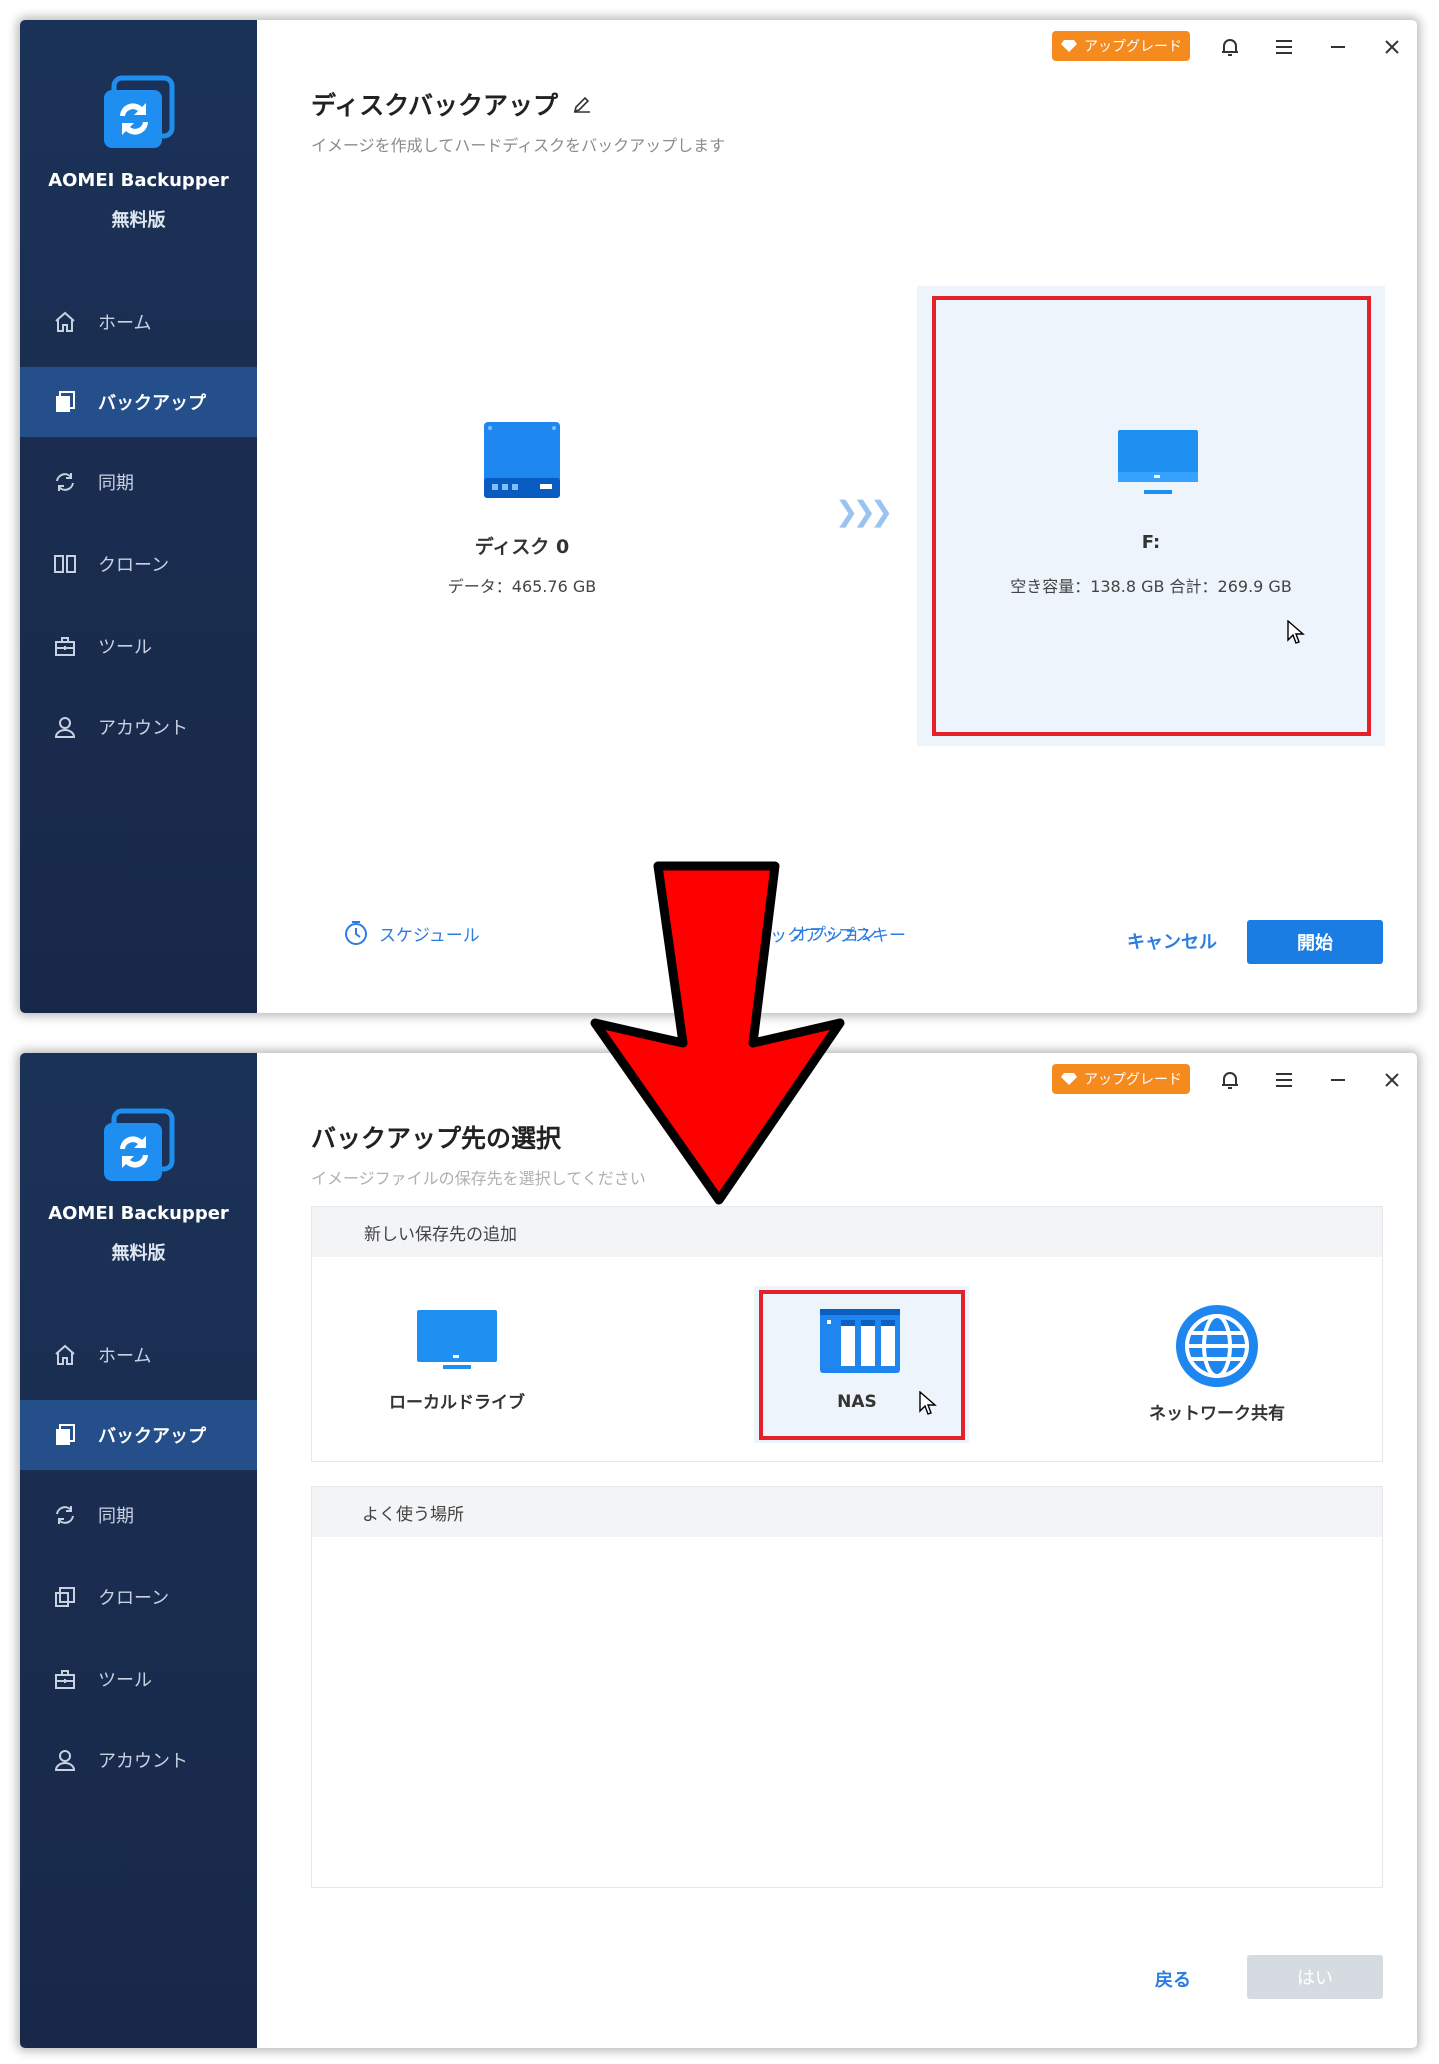  Describe the element at coordinates (518, 145) in the screenshot. I see `page-subtitle: イメージを作成してハードディスクをバックアップします` at that location.